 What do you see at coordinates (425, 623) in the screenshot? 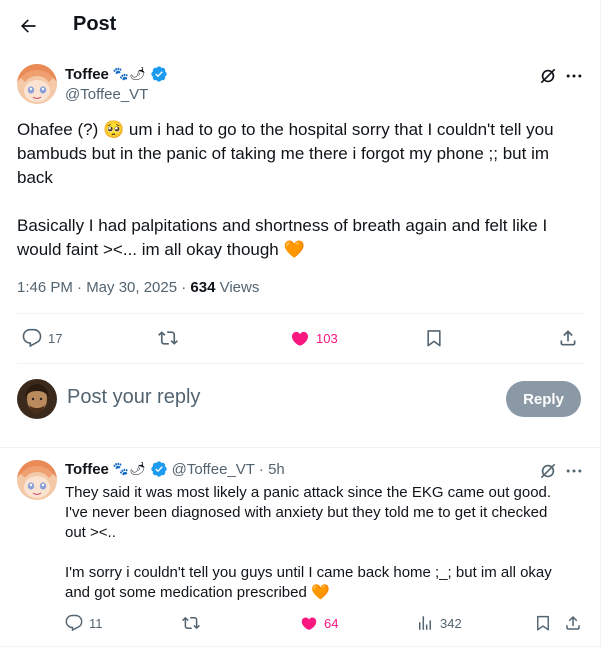
I see `analytics-icon` at bounding box center [425, 623].